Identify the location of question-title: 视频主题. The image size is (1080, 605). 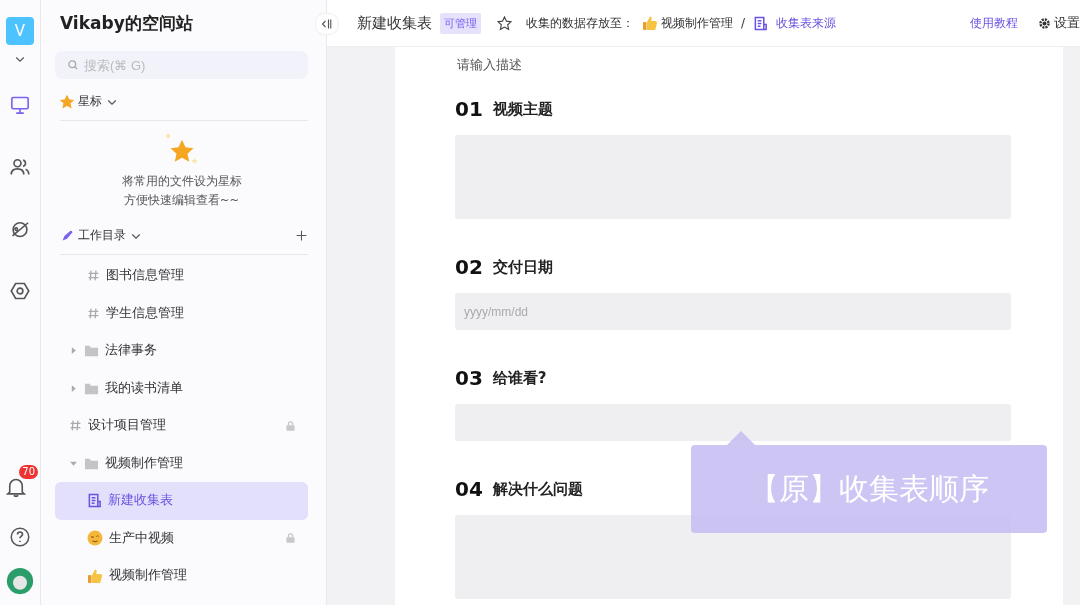
(522, 109).